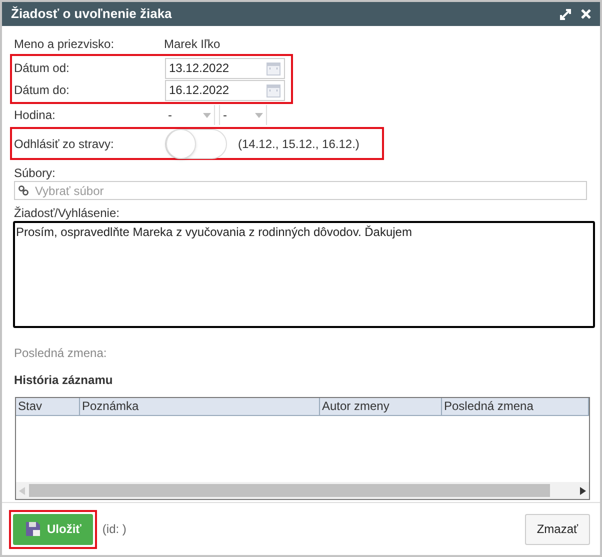 The width and height of the screenshot is (602, 557). I want to click on horizontal-scrollbar, so click(302, 490).